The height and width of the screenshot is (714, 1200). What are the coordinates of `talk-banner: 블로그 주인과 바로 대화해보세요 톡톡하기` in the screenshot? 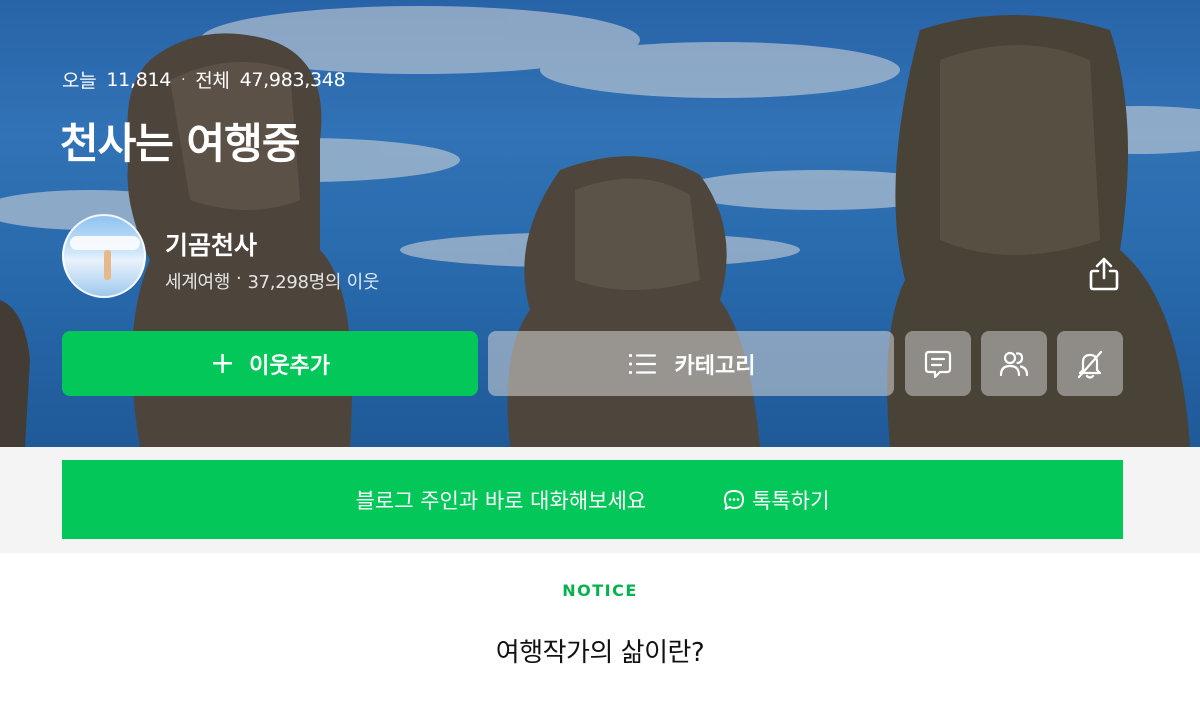 It's located at (592, 499).